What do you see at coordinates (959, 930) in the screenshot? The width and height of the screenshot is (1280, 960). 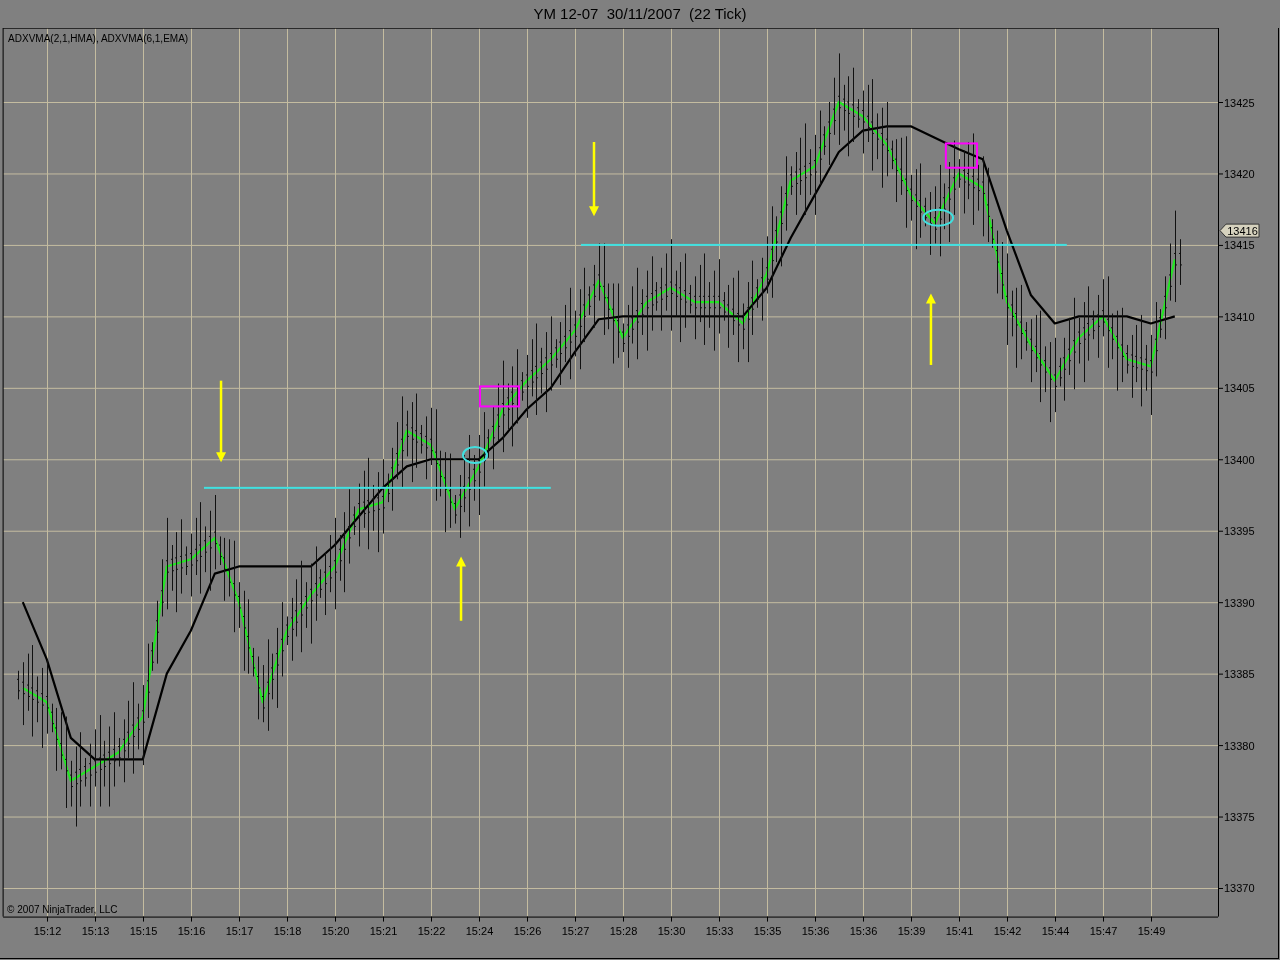 I see `x-axis-label: 15:41` at bounding box center [959, 930].